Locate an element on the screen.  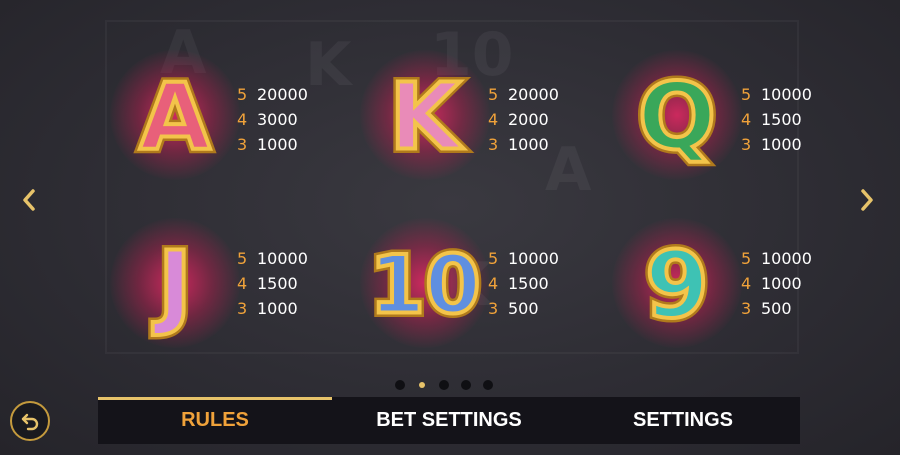
svg-text: 10 is located at coordinates (424, 285).